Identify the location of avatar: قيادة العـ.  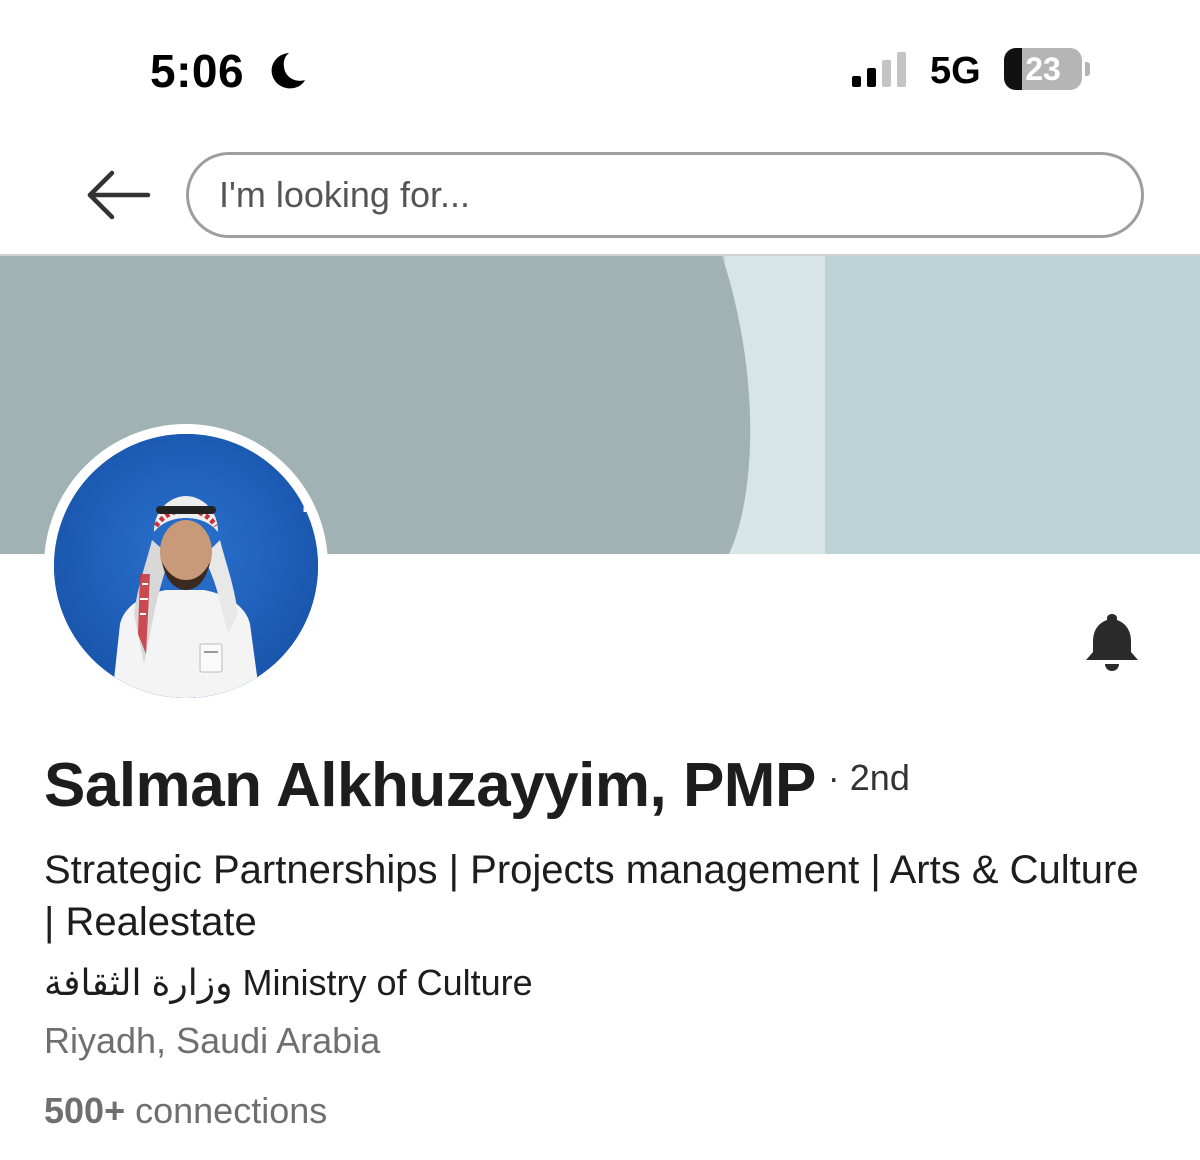
(186, 566).